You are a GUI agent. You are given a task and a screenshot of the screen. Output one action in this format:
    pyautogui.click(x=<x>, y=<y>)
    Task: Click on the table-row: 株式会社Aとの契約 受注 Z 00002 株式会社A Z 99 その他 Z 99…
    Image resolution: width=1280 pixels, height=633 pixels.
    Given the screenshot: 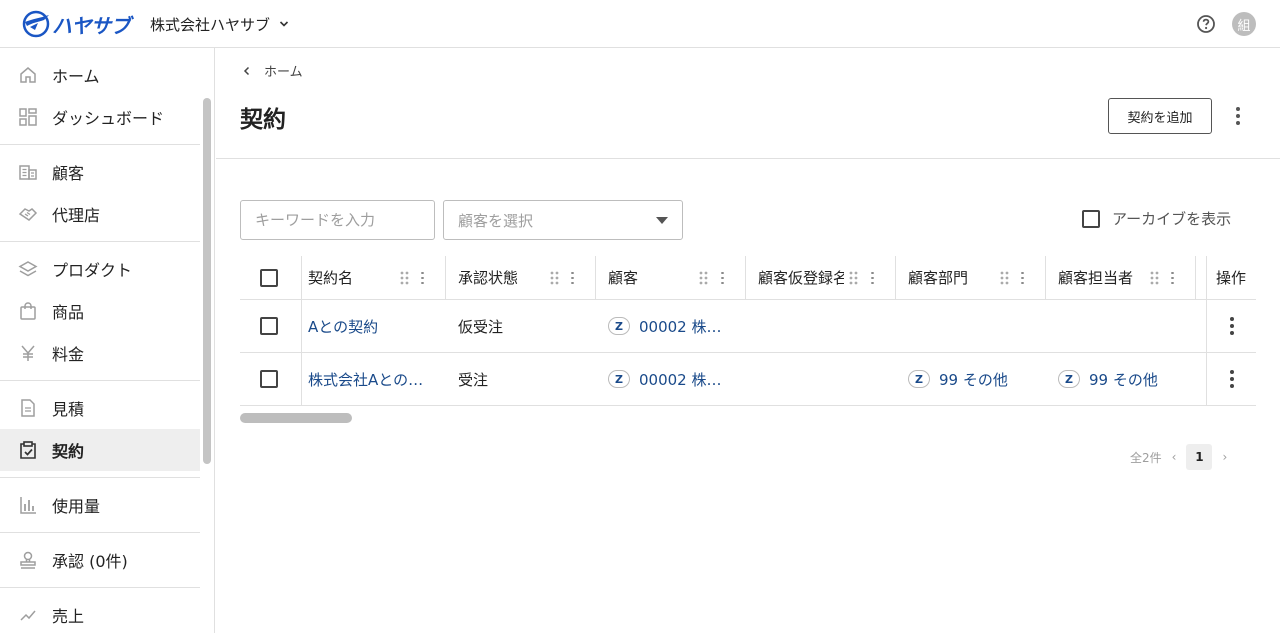 What is the action you would take?
    pyautogui.click(x=748, y=379)
    